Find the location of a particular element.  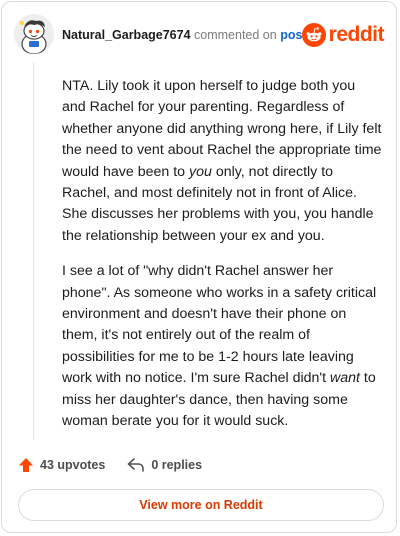

comment-actions: 43 upvotes 0 replies is located at coordinates (110, 465).